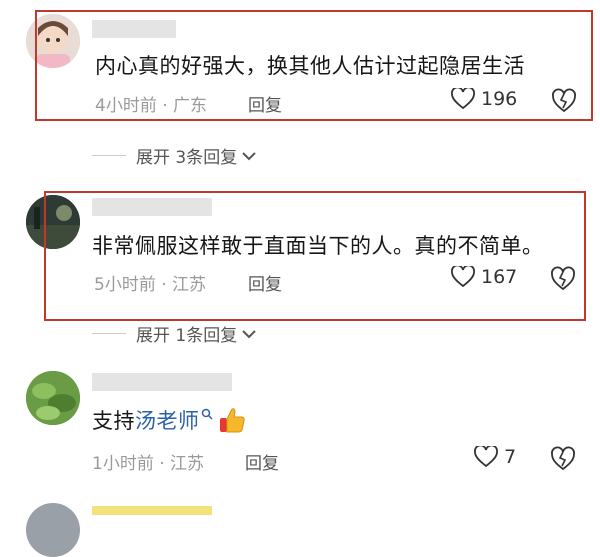 The height and width of the screenshot is (557, 600). I want to click on expand-replies-2: 展开 1条回复, so click(174, 333).